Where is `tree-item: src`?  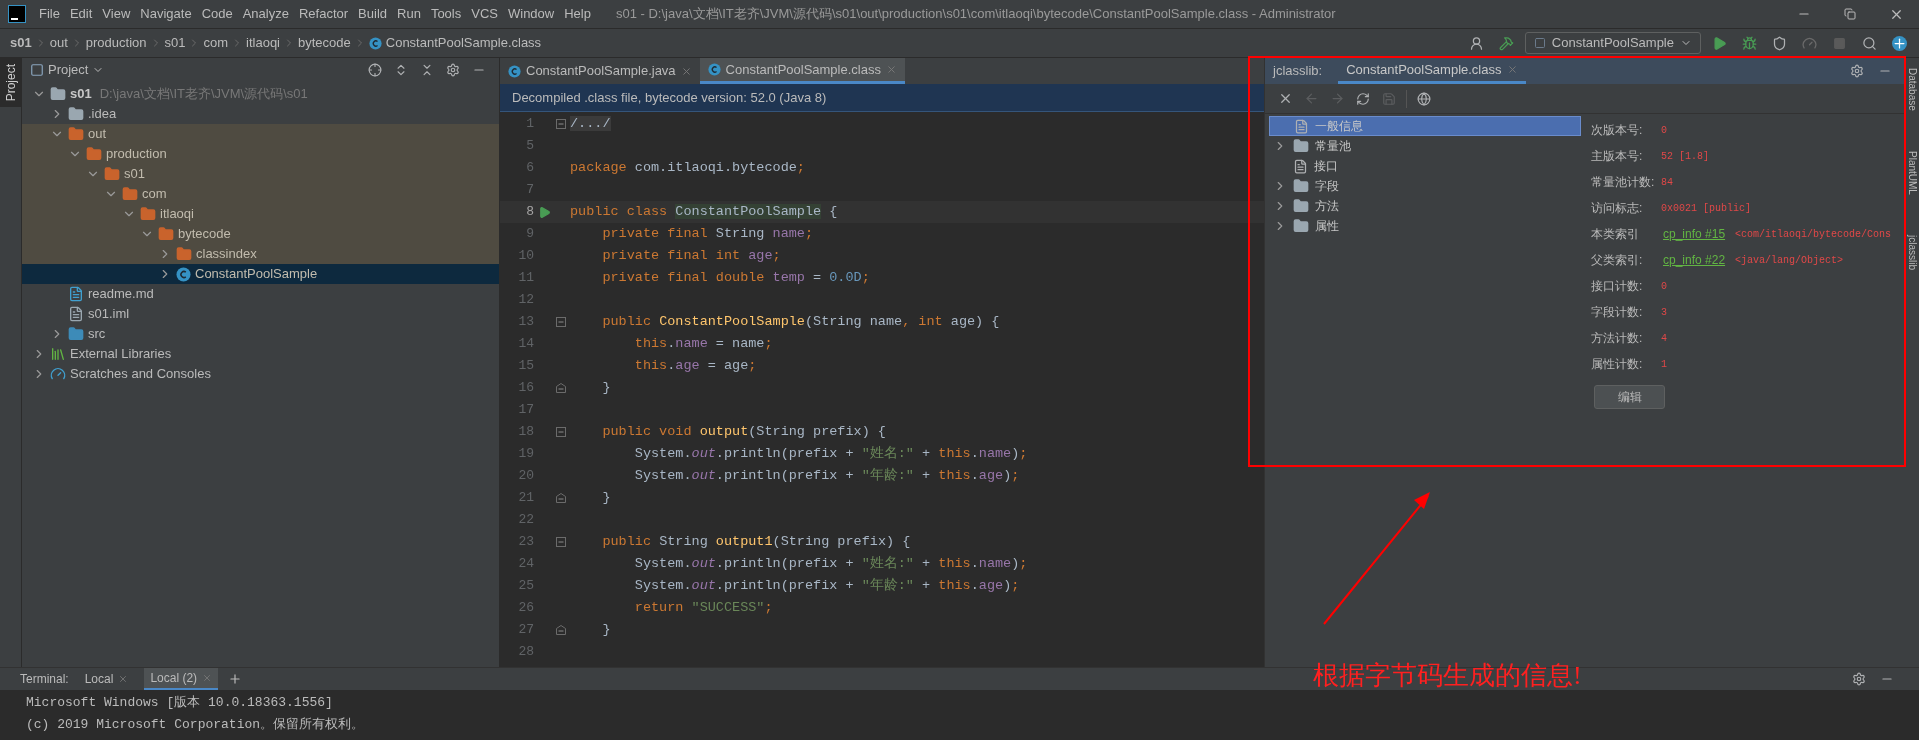
tree-item: src is located at coordinates (260, 334).